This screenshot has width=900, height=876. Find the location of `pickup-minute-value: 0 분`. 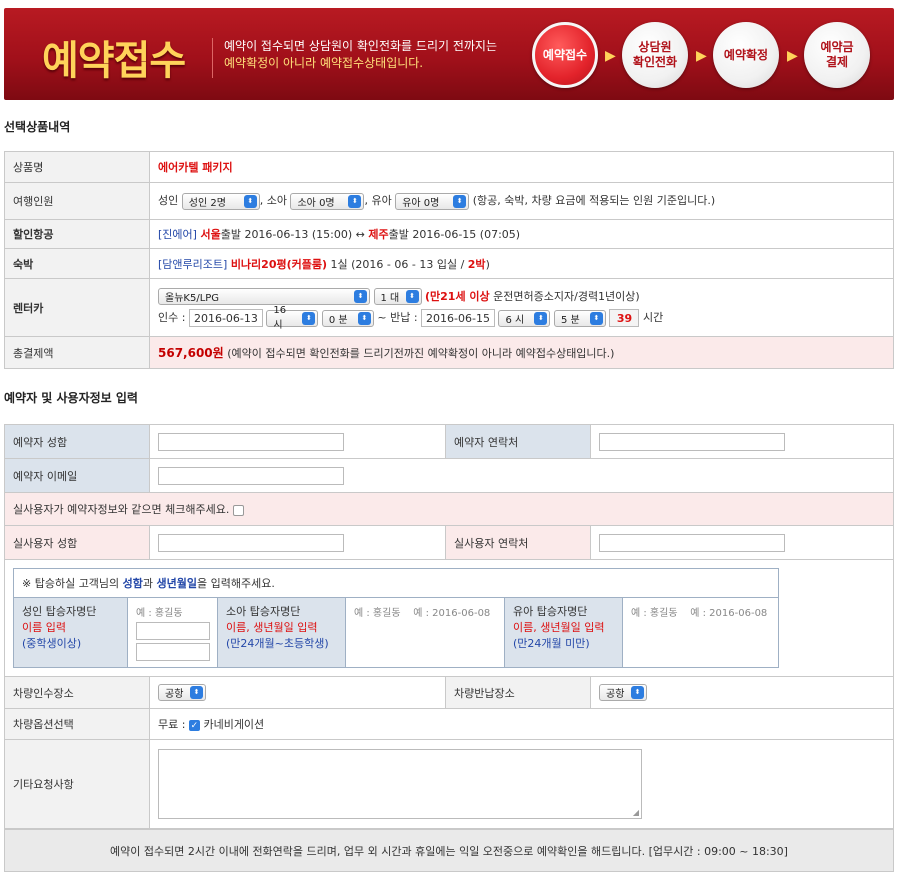

pickup-minute-value: 0 분 is located at coordinates (338, 320).